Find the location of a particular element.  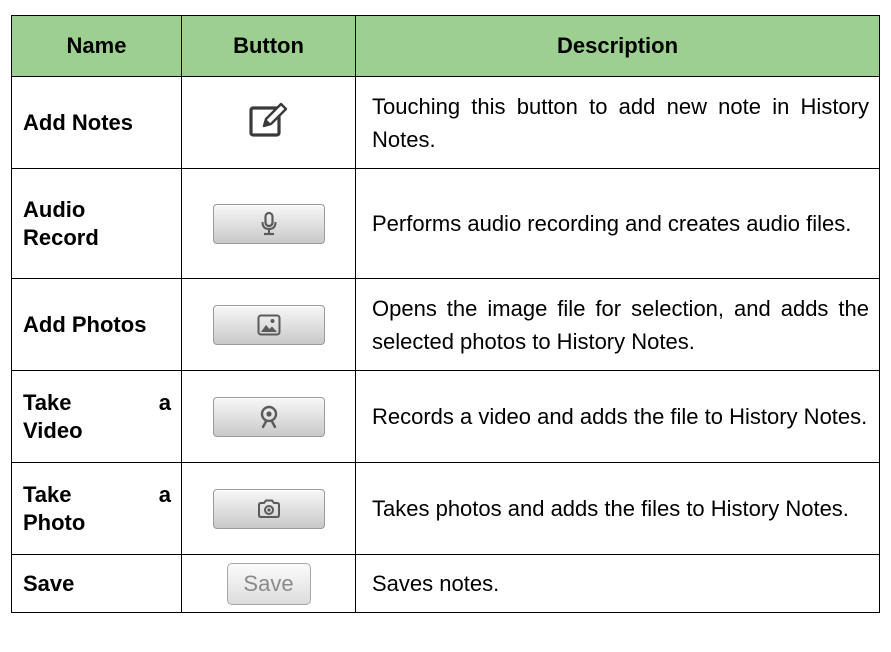

take-photo-button is located at coordinates (268, 508).